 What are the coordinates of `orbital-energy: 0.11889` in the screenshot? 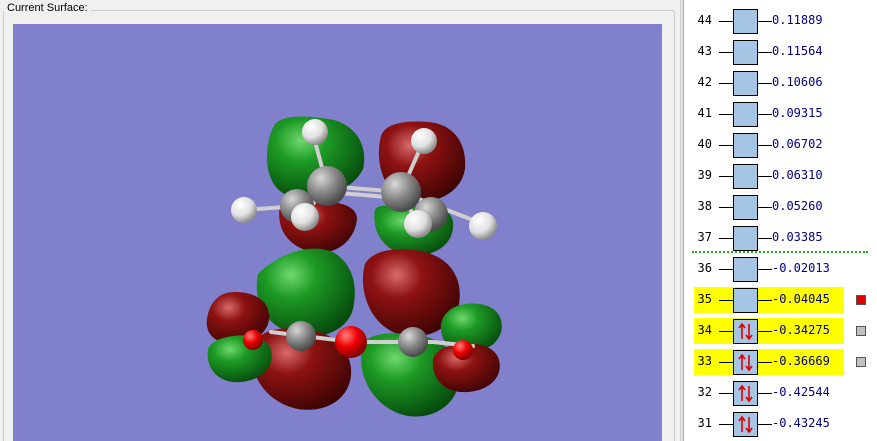 It's located at (797, 20).